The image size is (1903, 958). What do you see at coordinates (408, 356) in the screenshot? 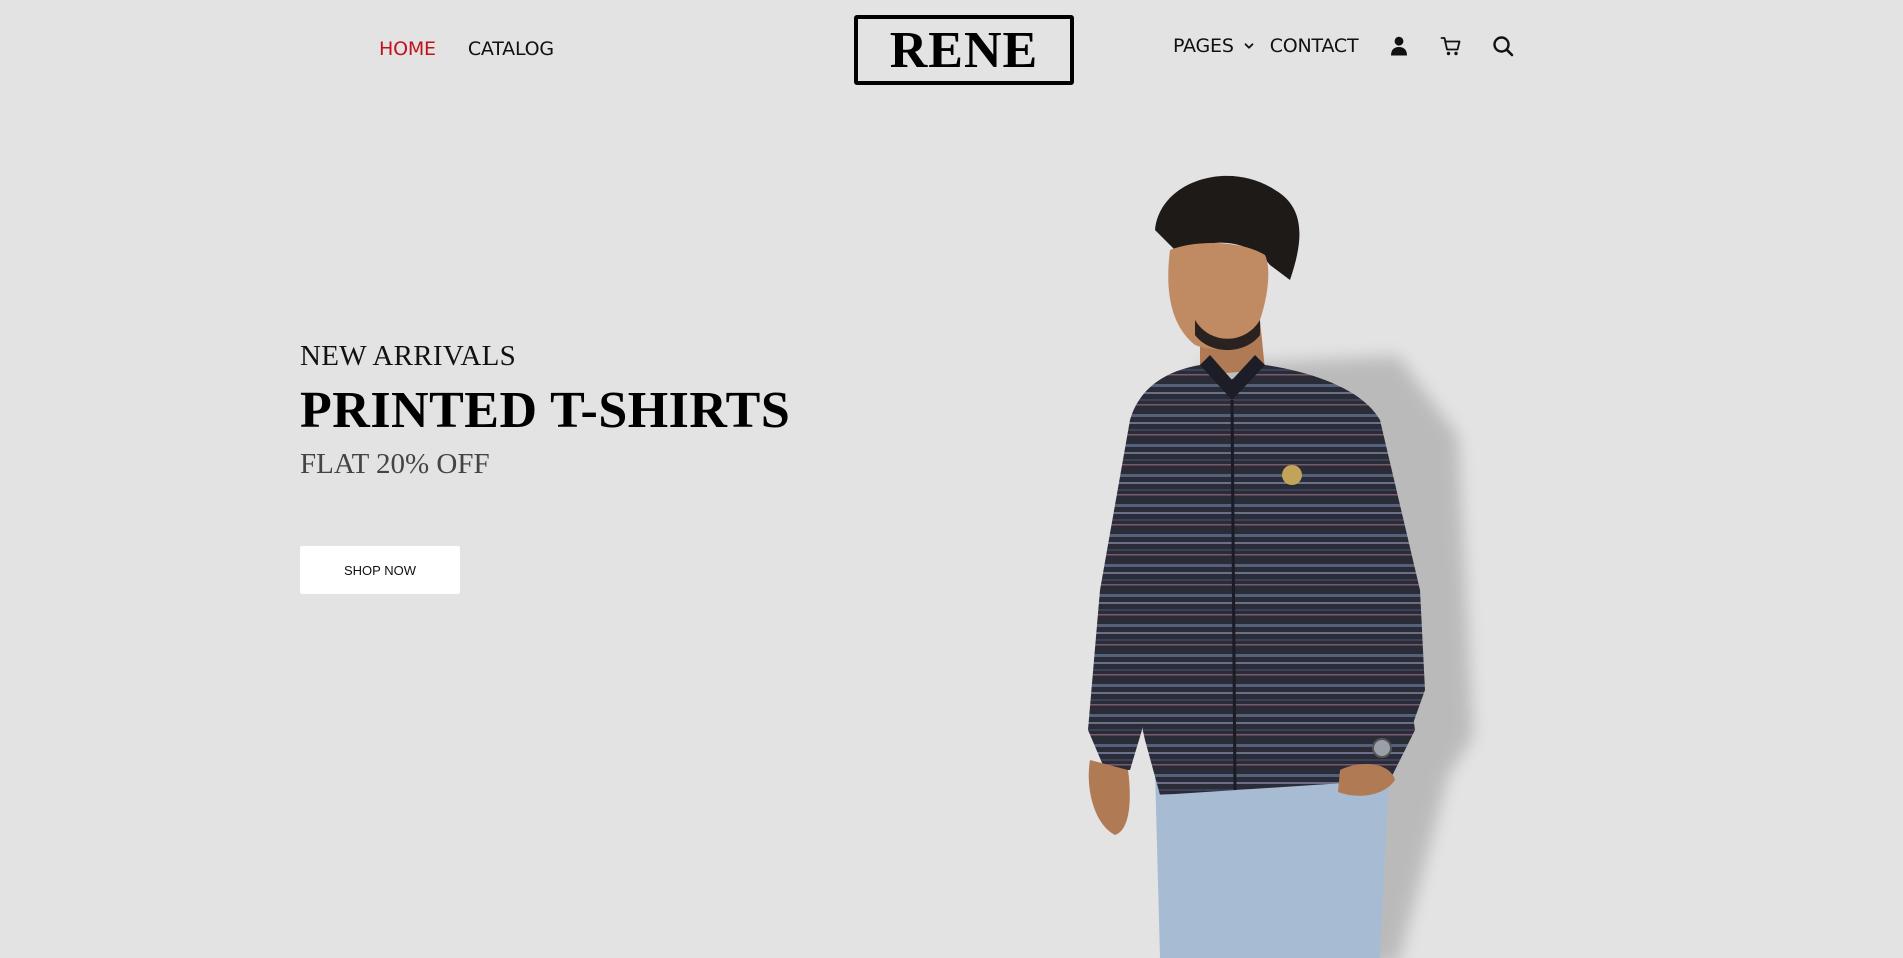
I see `hero-eyebrow: NEW ARRIVALS` at bounding box center [408, 356].